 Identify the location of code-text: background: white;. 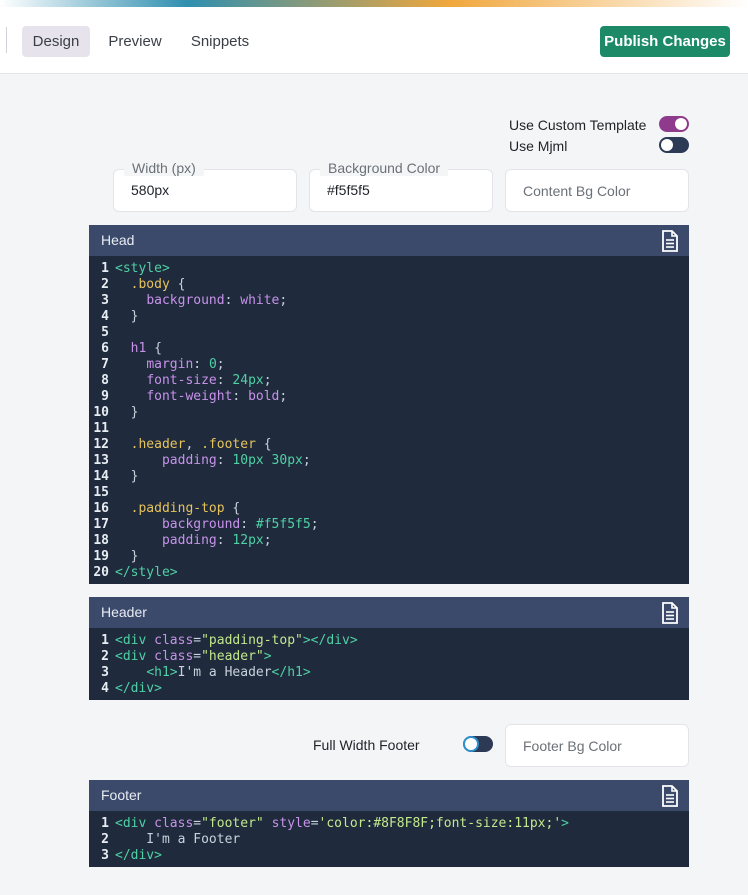
(217, 300).